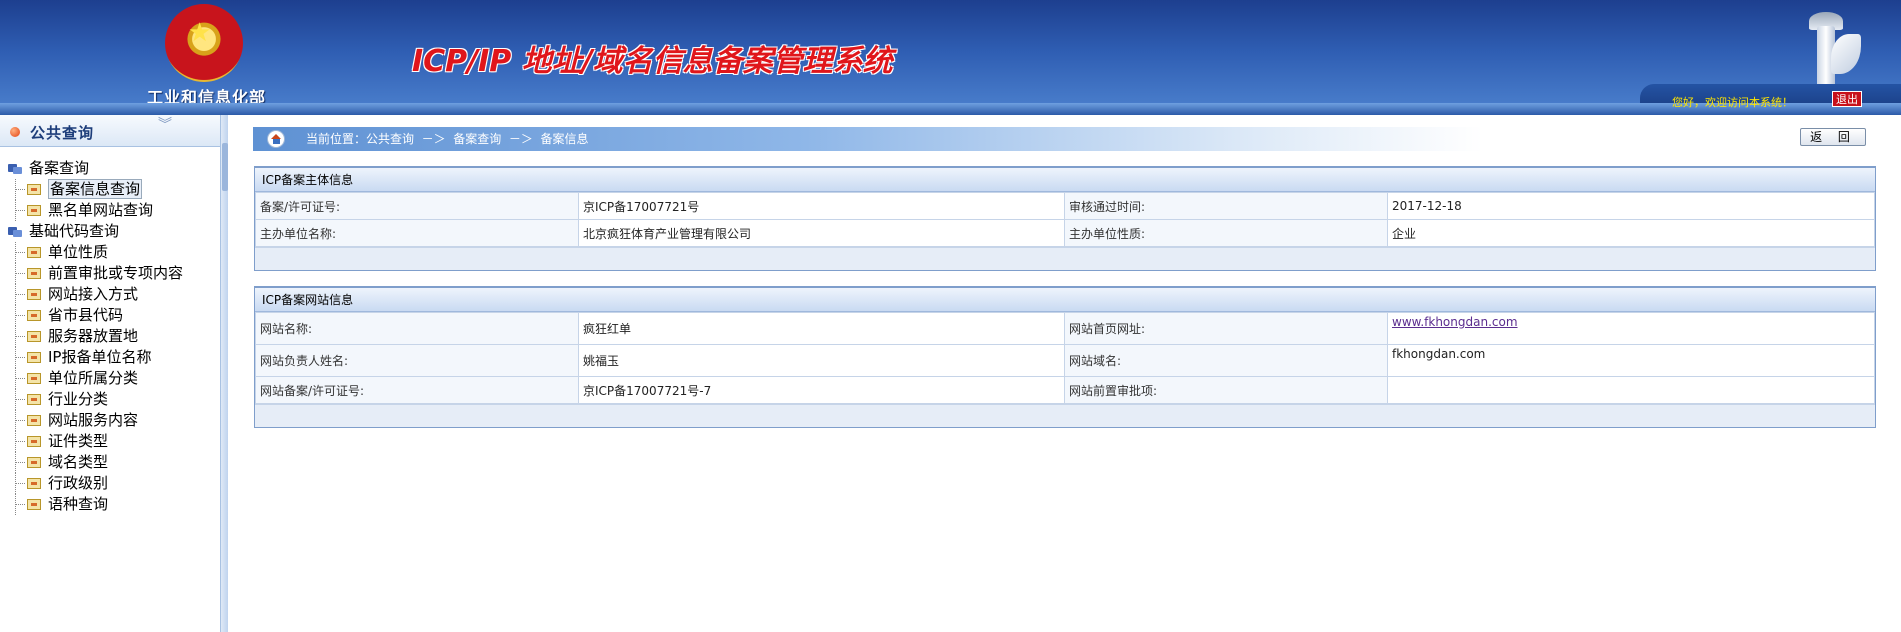 The width and height of the screenshot is (1901, 632). Describe the element at coordinates (165, 125) in the screenshot. I see `chevron-double-down-icon: ︾` at that location.